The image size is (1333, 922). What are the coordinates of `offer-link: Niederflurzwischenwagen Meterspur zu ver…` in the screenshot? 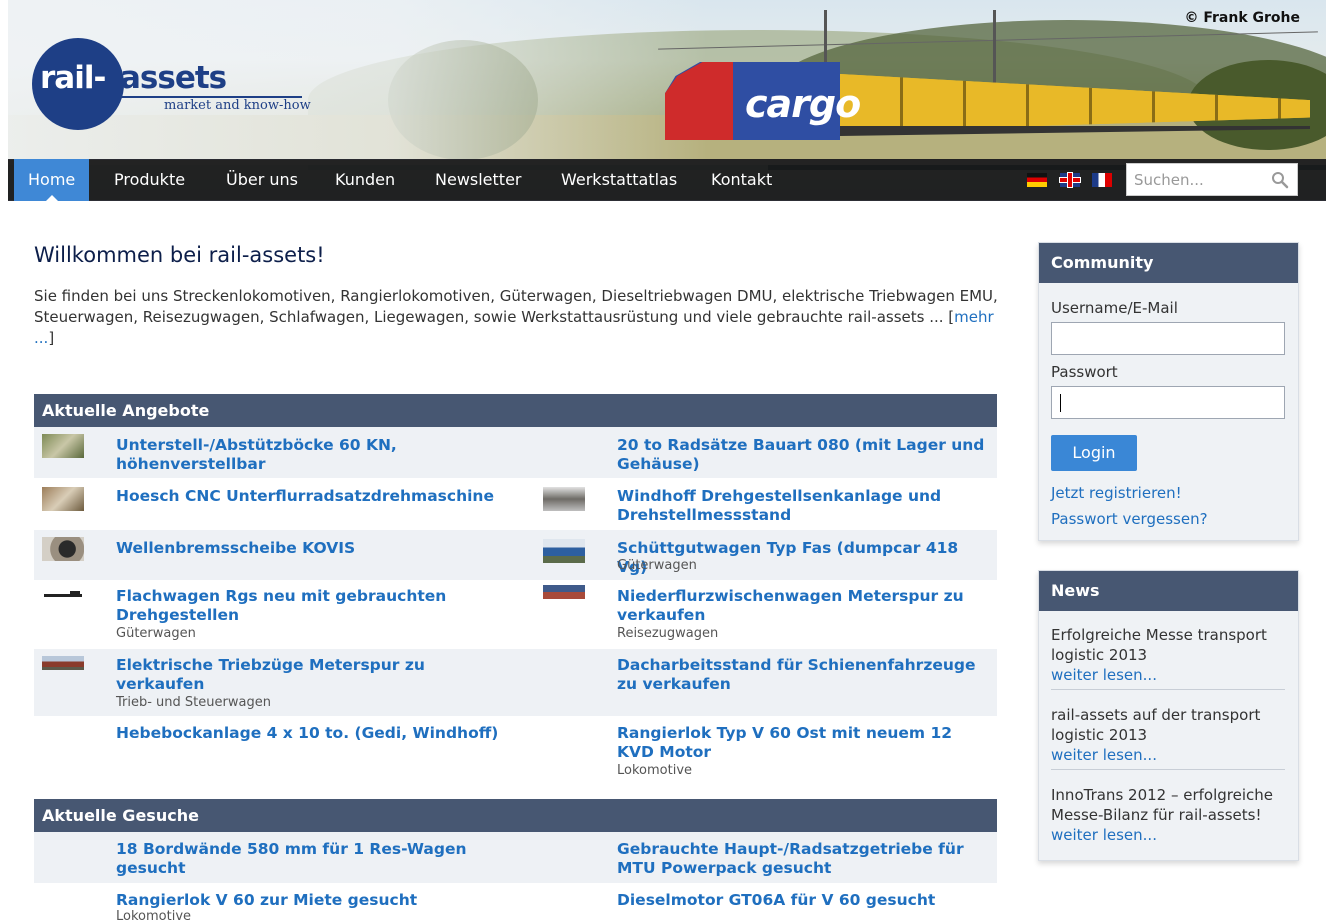 It's located at (804, 606).